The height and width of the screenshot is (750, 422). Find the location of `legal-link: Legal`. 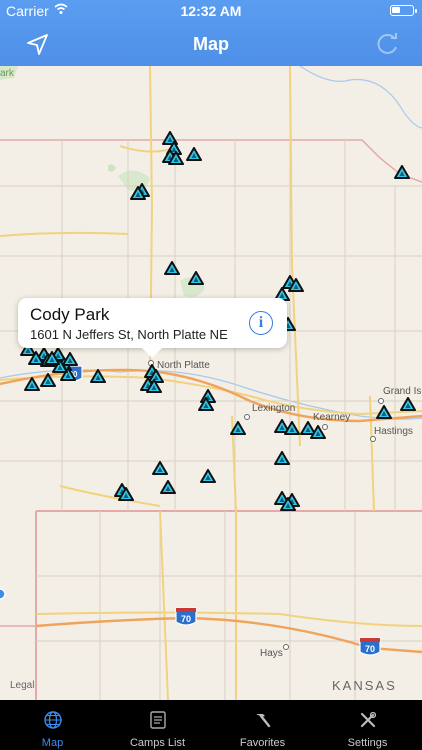

legal-link: Legal is located at coordinates (22, 685).